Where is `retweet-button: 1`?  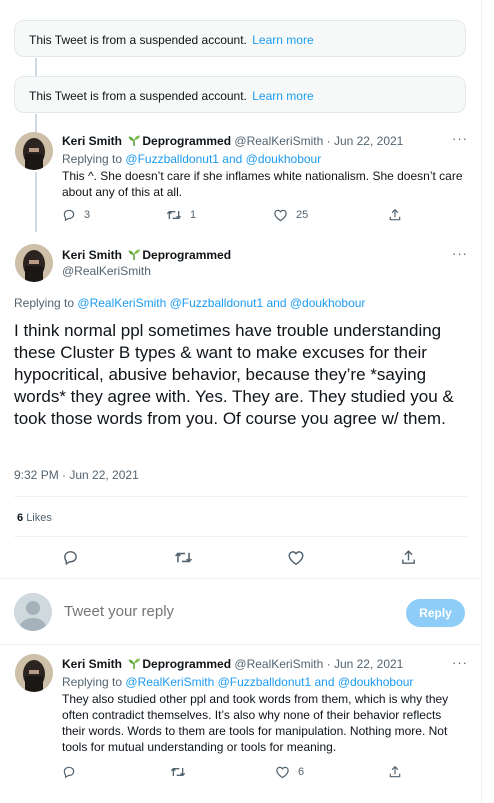
retweet-button: 1 is located at coordinates (181, 215).